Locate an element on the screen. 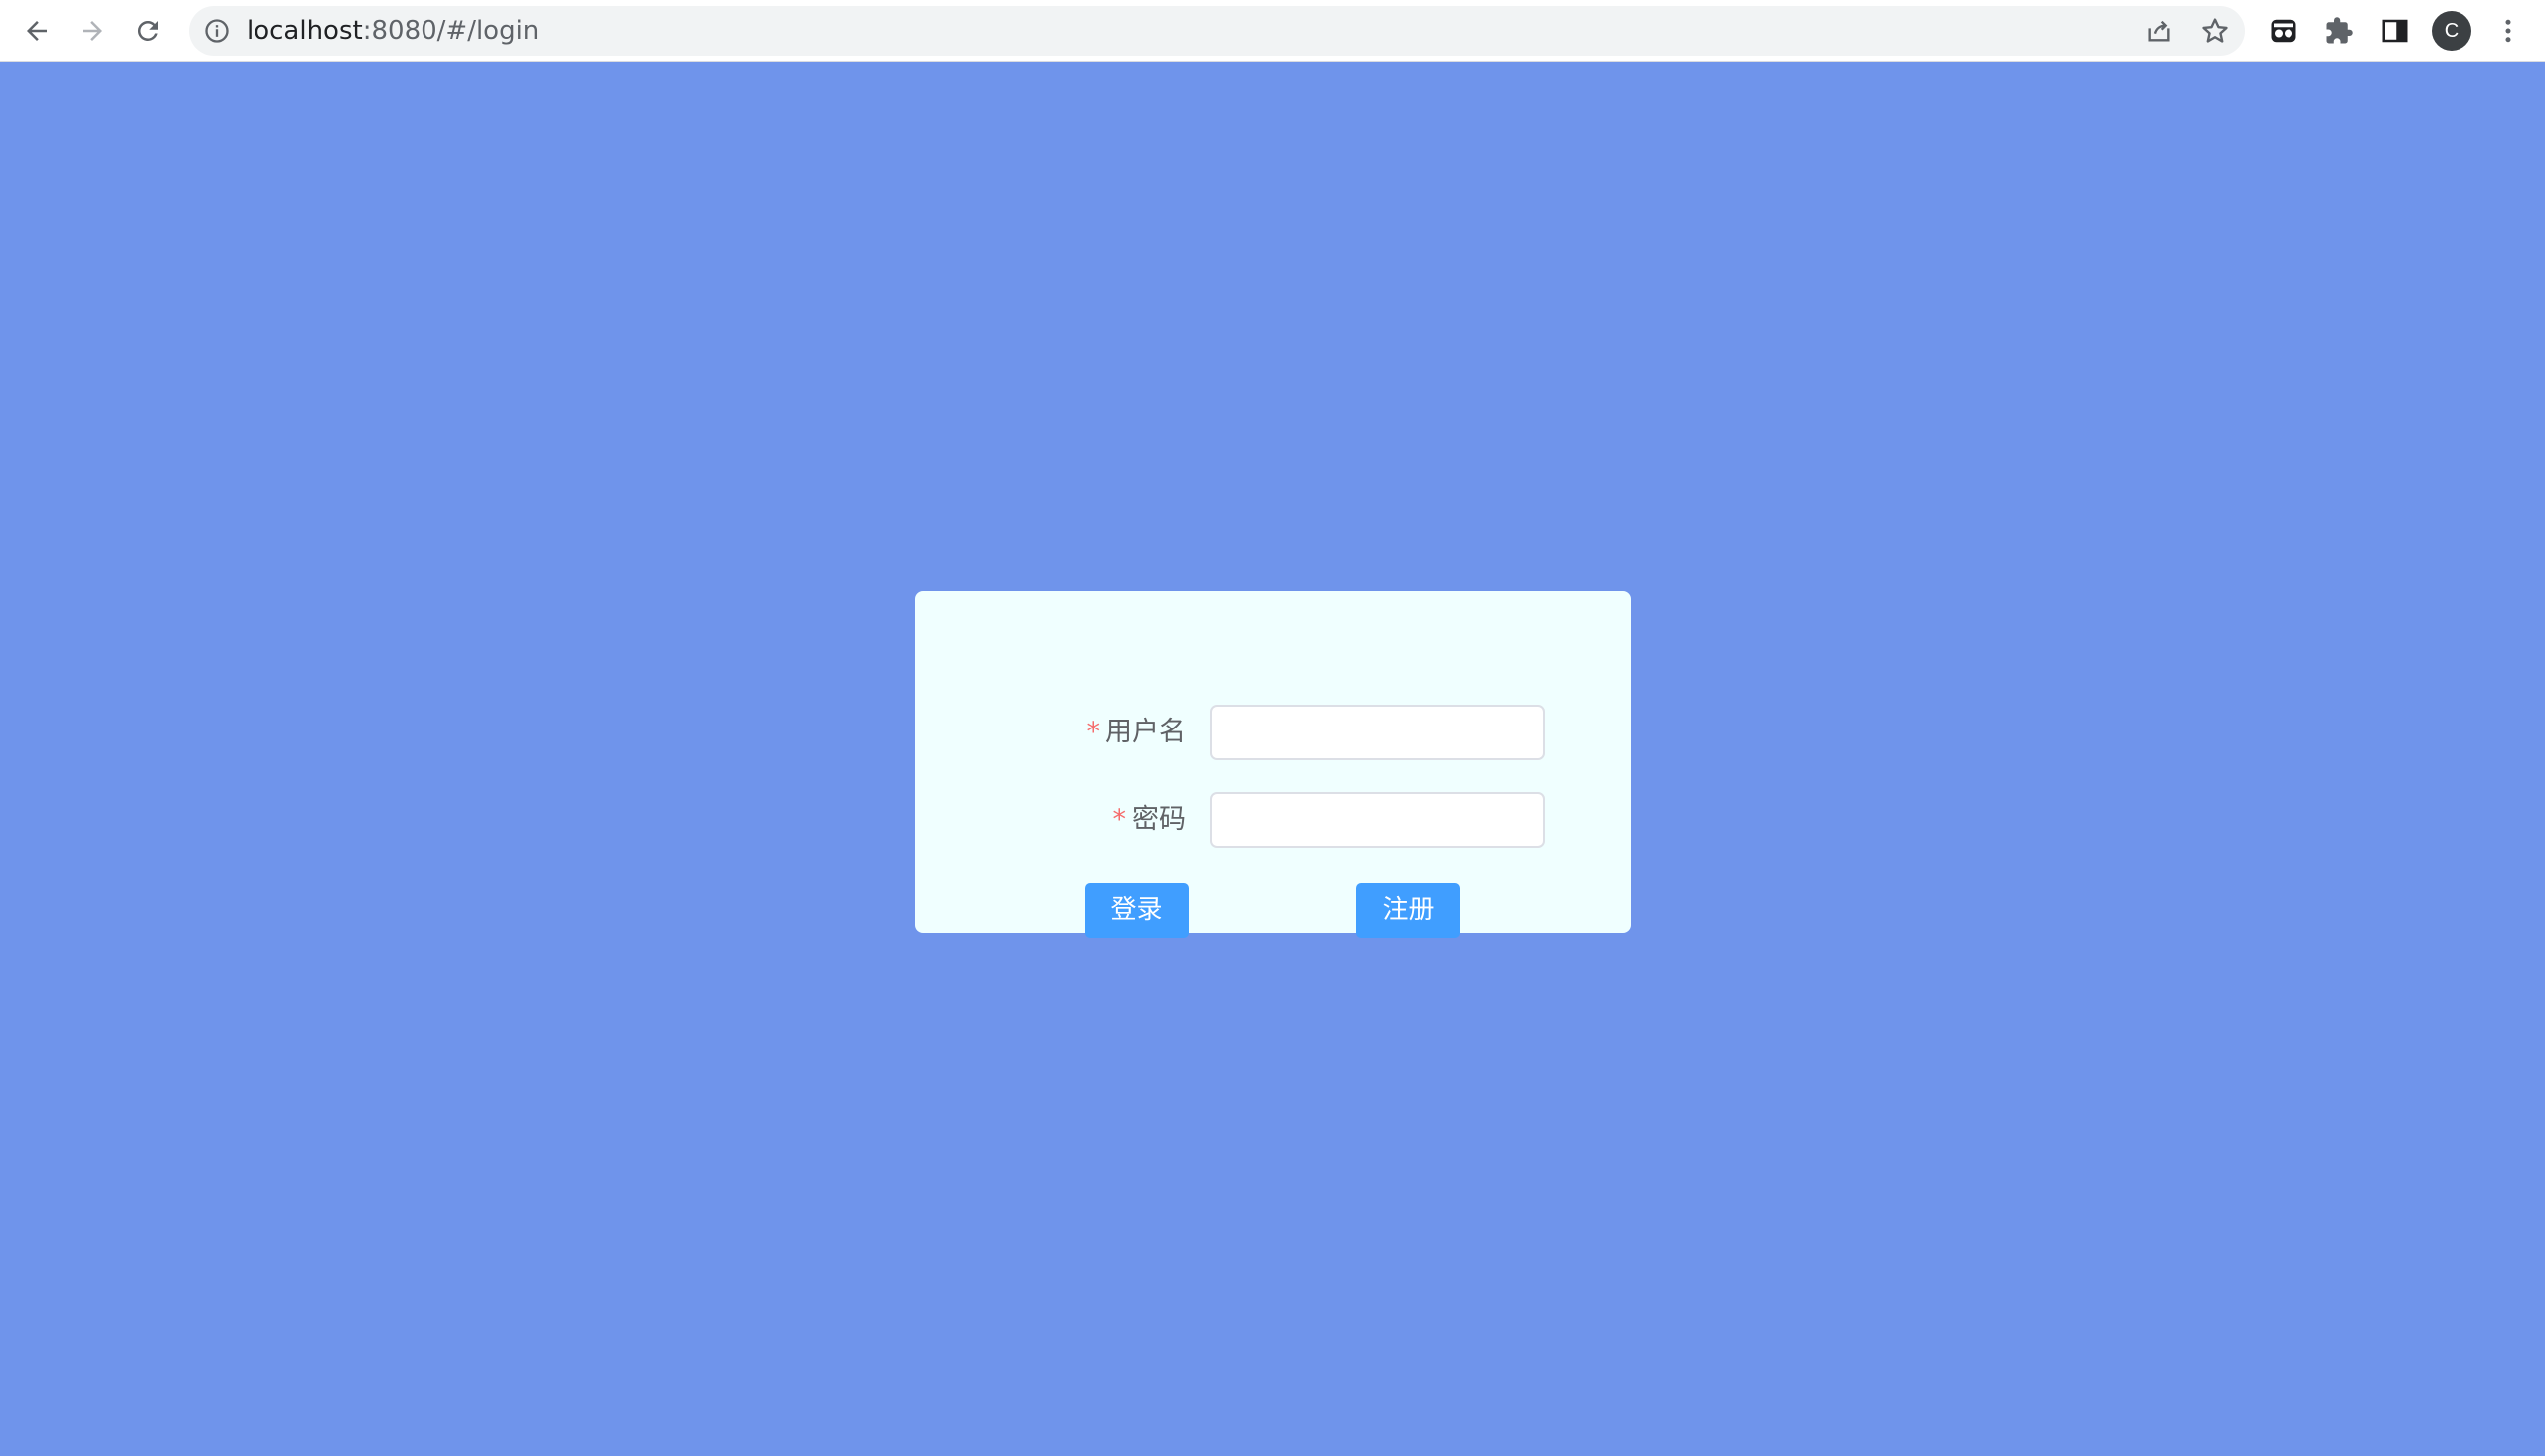 This screenshot has width=2545, height=1456. username-input is located at coordinates (1377, 732).